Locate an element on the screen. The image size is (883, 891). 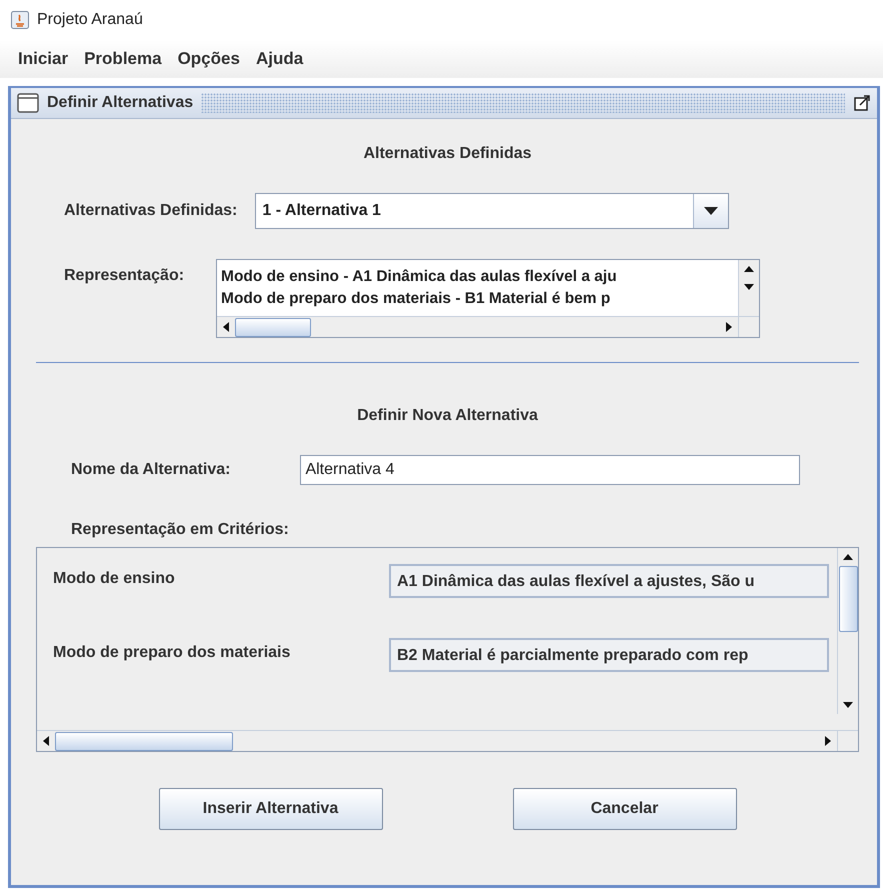
window-title: Projeto Aranaú is located at coordinates (90, 20).